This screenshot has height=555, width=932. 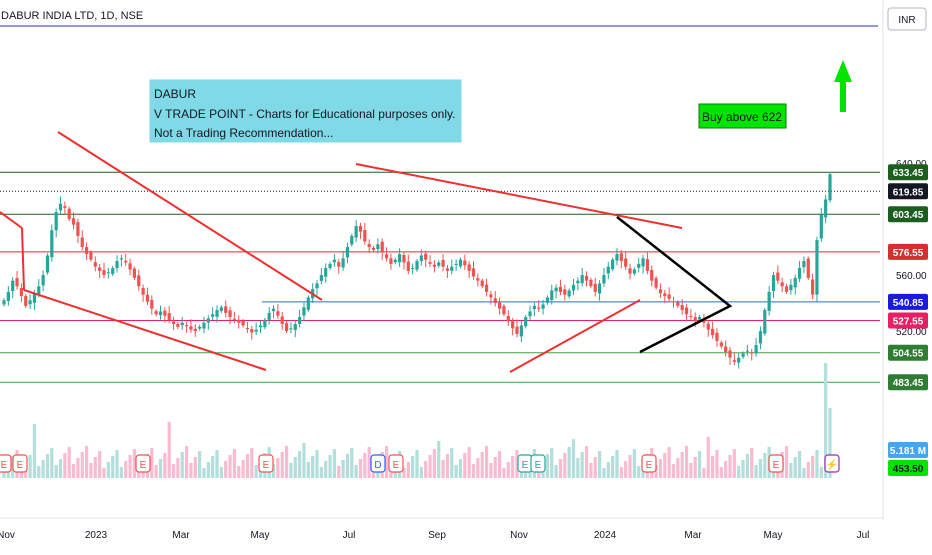 What do you see at coordinates (911, 276) in the screenshot?
I see `y-tick-label: 560.00` at bounding box center [911, 276].